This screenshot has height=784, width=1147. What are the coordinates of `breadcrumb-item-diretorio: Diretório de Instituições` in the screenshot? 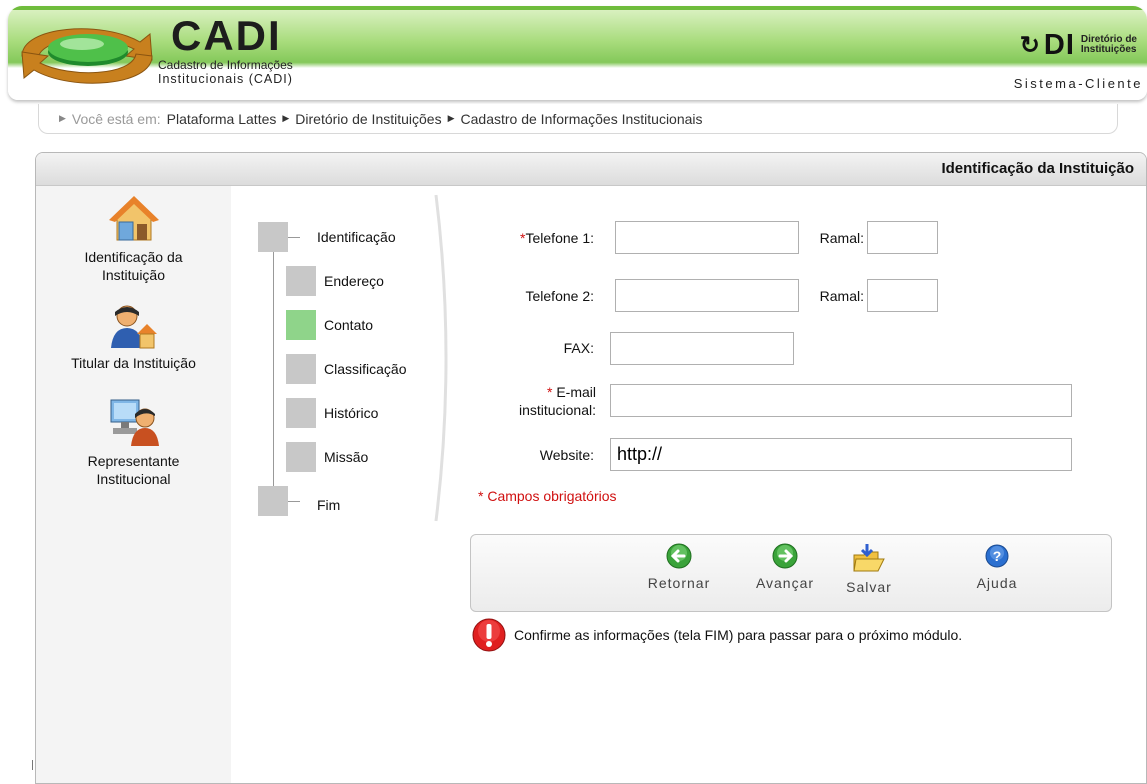 It's located at (368, 119).